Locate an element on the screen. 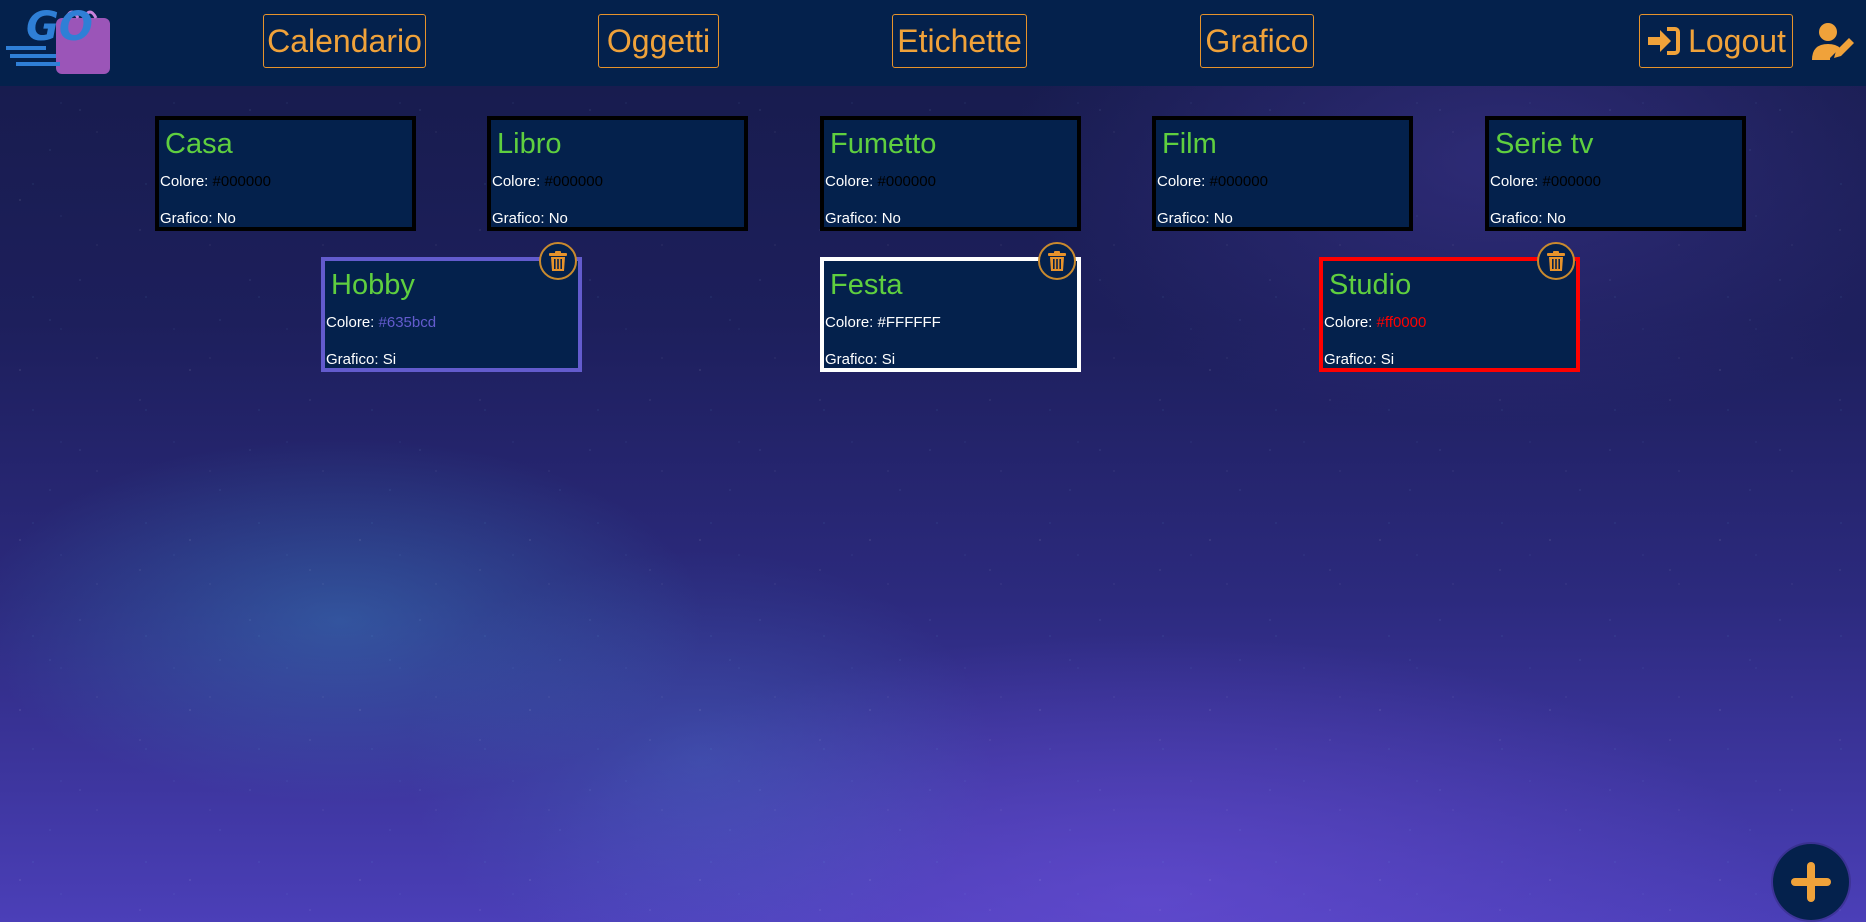 The image size is (1866, 922). plus-icon is located at coordinates (1811, 882).